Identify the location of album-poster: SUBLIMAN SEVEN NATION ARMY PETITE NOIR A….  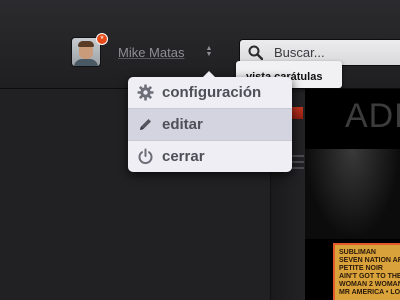
(366, 271).